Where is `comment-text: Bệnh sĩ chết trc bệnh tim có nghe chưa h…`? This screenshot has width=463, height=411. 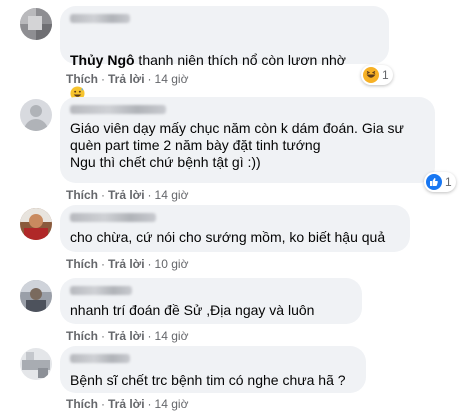
comment-text: Bệnh sĩ chết trc bệnh tim có nghe chưa h… is located at coordinates (208, 380).